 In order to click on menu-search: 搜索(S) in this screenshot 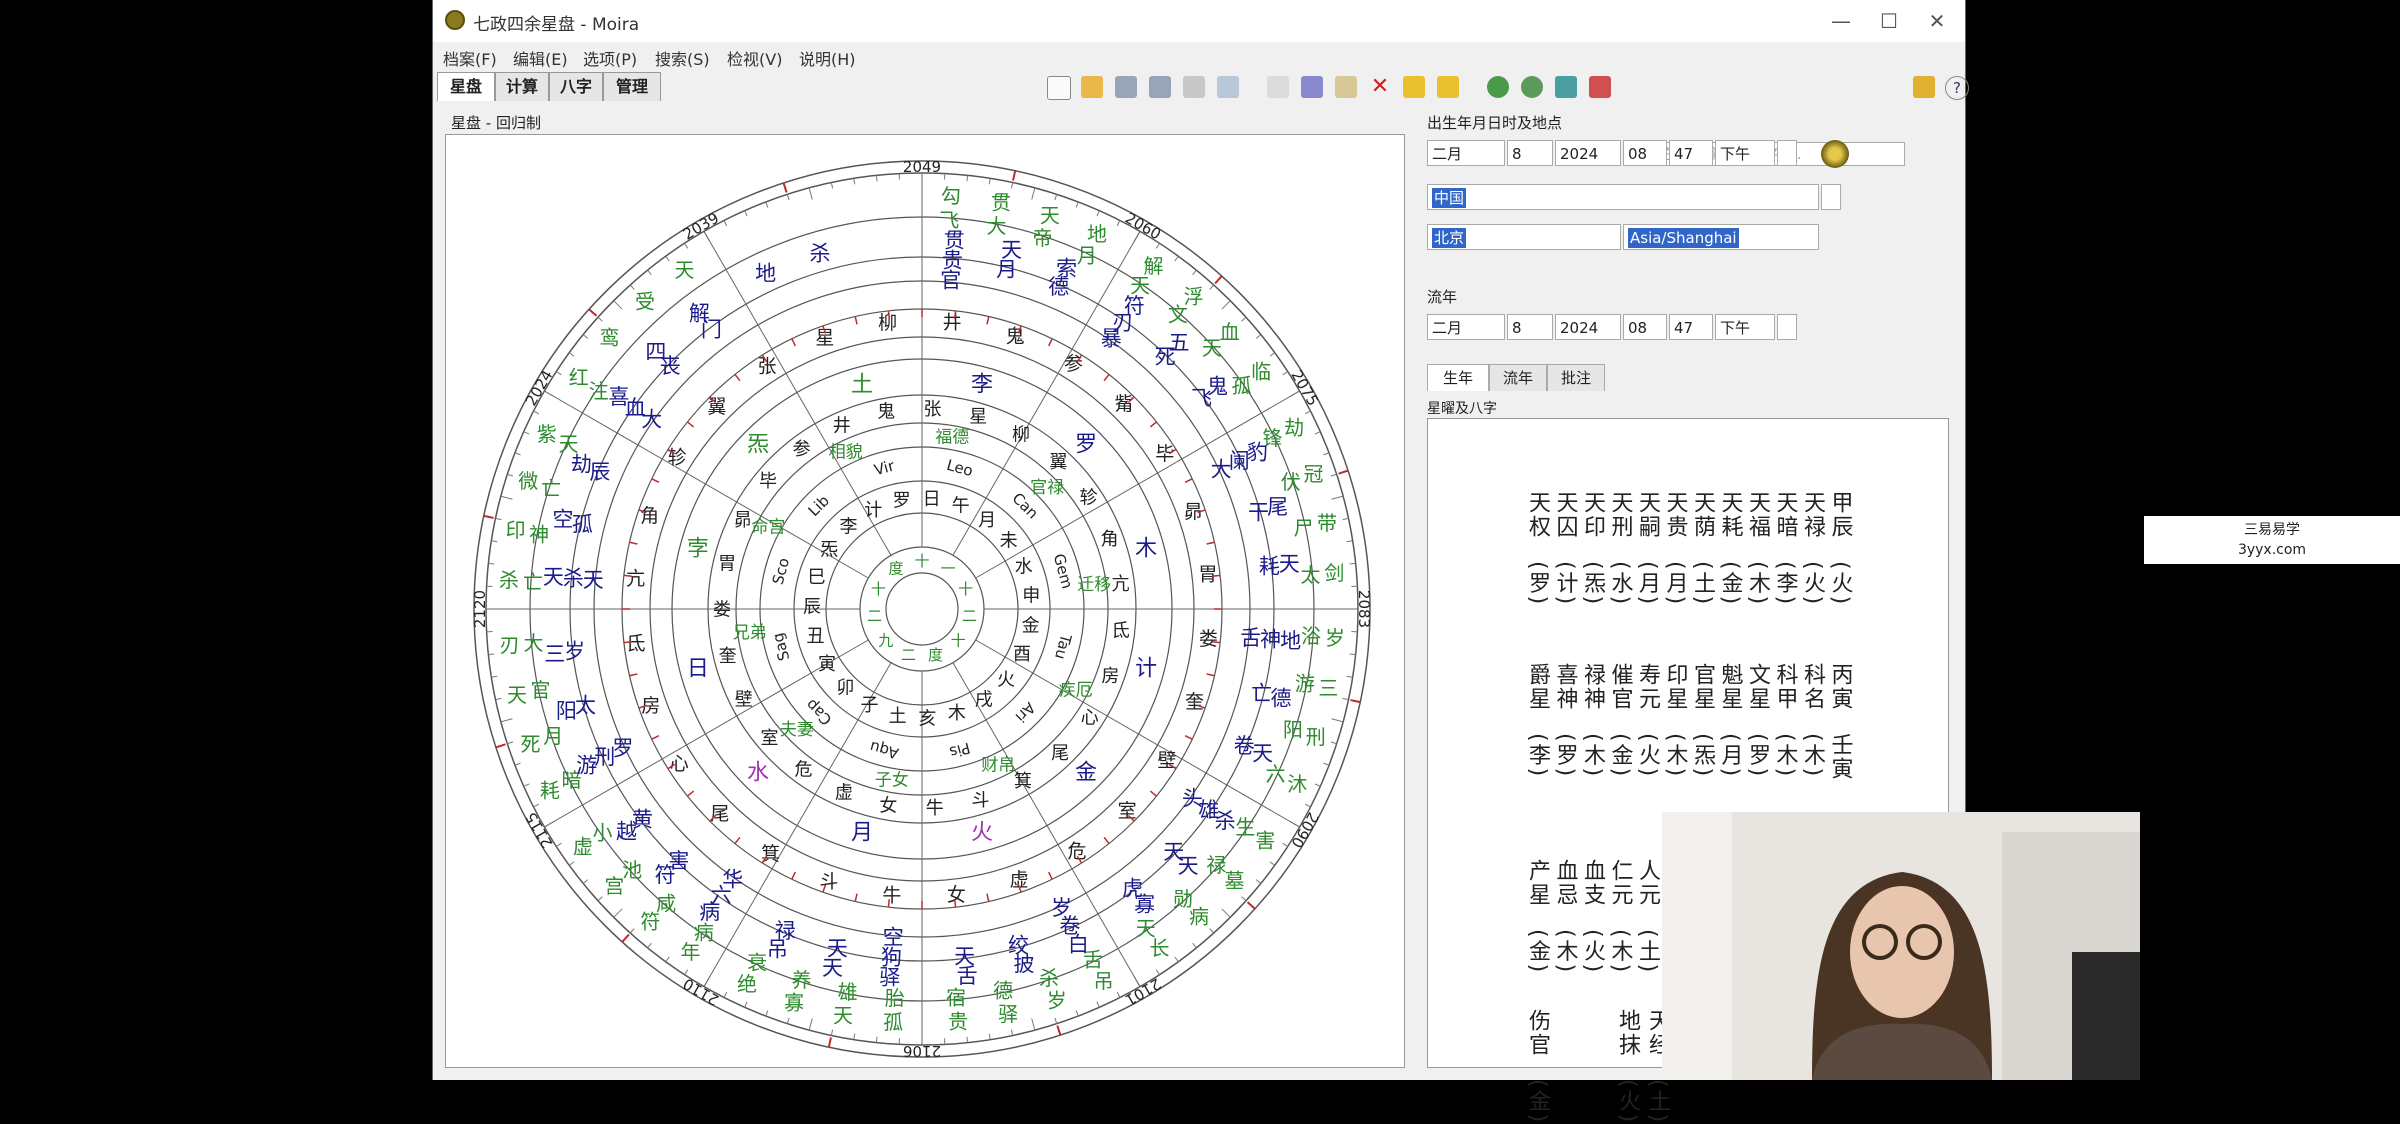, I will do `click(682, 58)`.